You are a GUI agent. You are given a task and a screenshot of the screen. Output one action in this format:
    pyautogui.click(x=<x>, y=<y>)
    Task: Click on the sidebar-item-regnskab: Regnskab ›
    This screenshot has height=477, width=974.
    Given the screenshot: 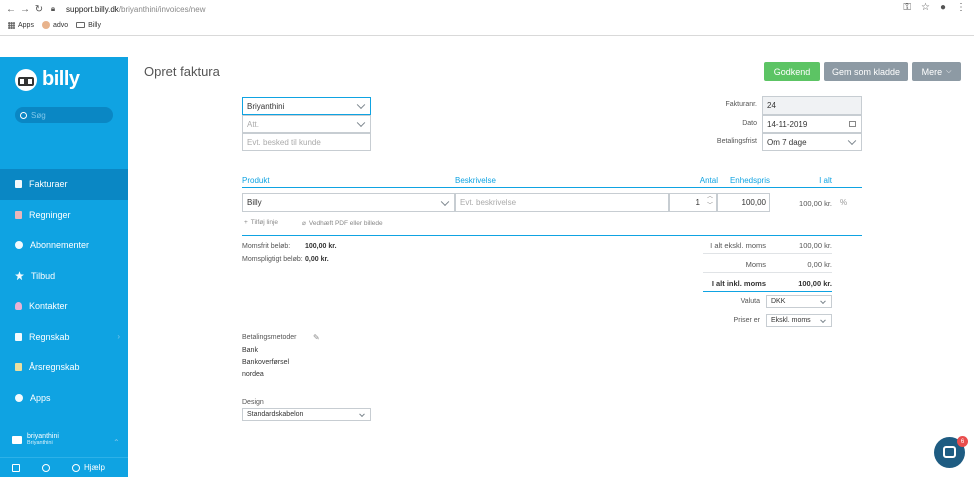 What is the action you would take?
    pyautogui.click(x=64, y=337)
    